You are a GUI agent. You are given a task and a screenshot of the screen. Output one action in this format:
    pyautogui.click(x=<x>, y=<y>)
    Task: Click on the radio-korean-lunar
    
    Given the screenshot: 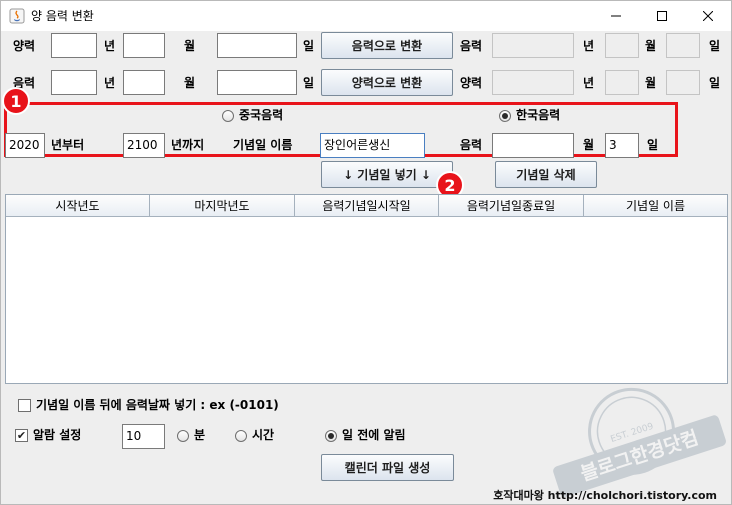 What is the action you would take?
    pyautogui.click(x=505, y=116)
    